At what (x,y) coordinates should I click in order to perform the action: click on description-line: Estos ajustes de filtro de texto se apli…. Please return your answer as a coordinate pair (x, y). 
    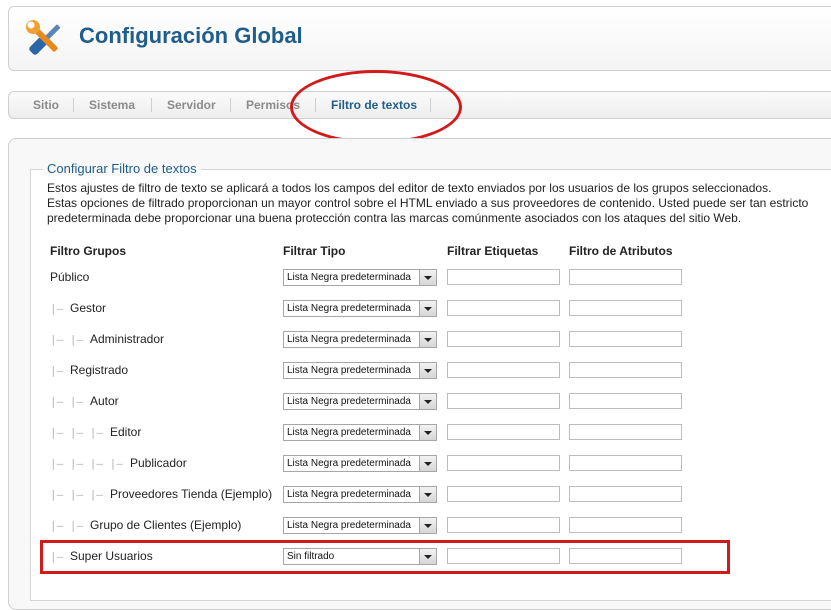
    Looking at the image, I should click on (409, 188).